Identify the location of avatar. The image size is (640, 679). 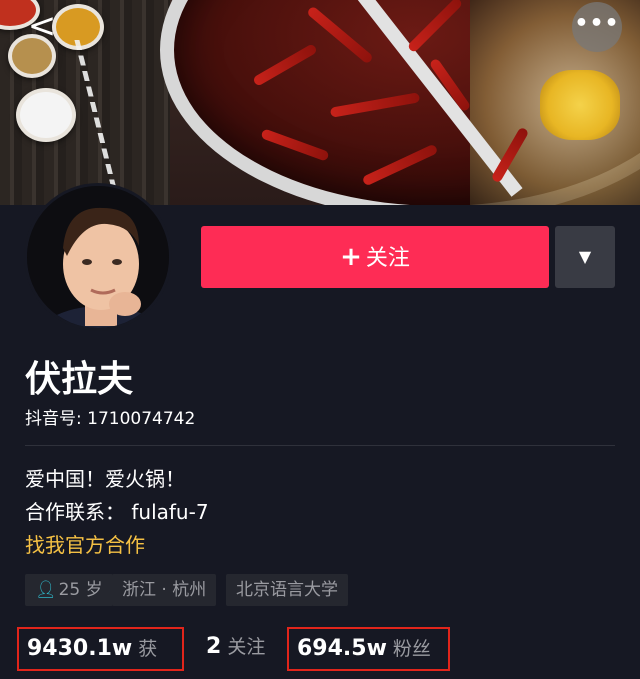
(98, 257).